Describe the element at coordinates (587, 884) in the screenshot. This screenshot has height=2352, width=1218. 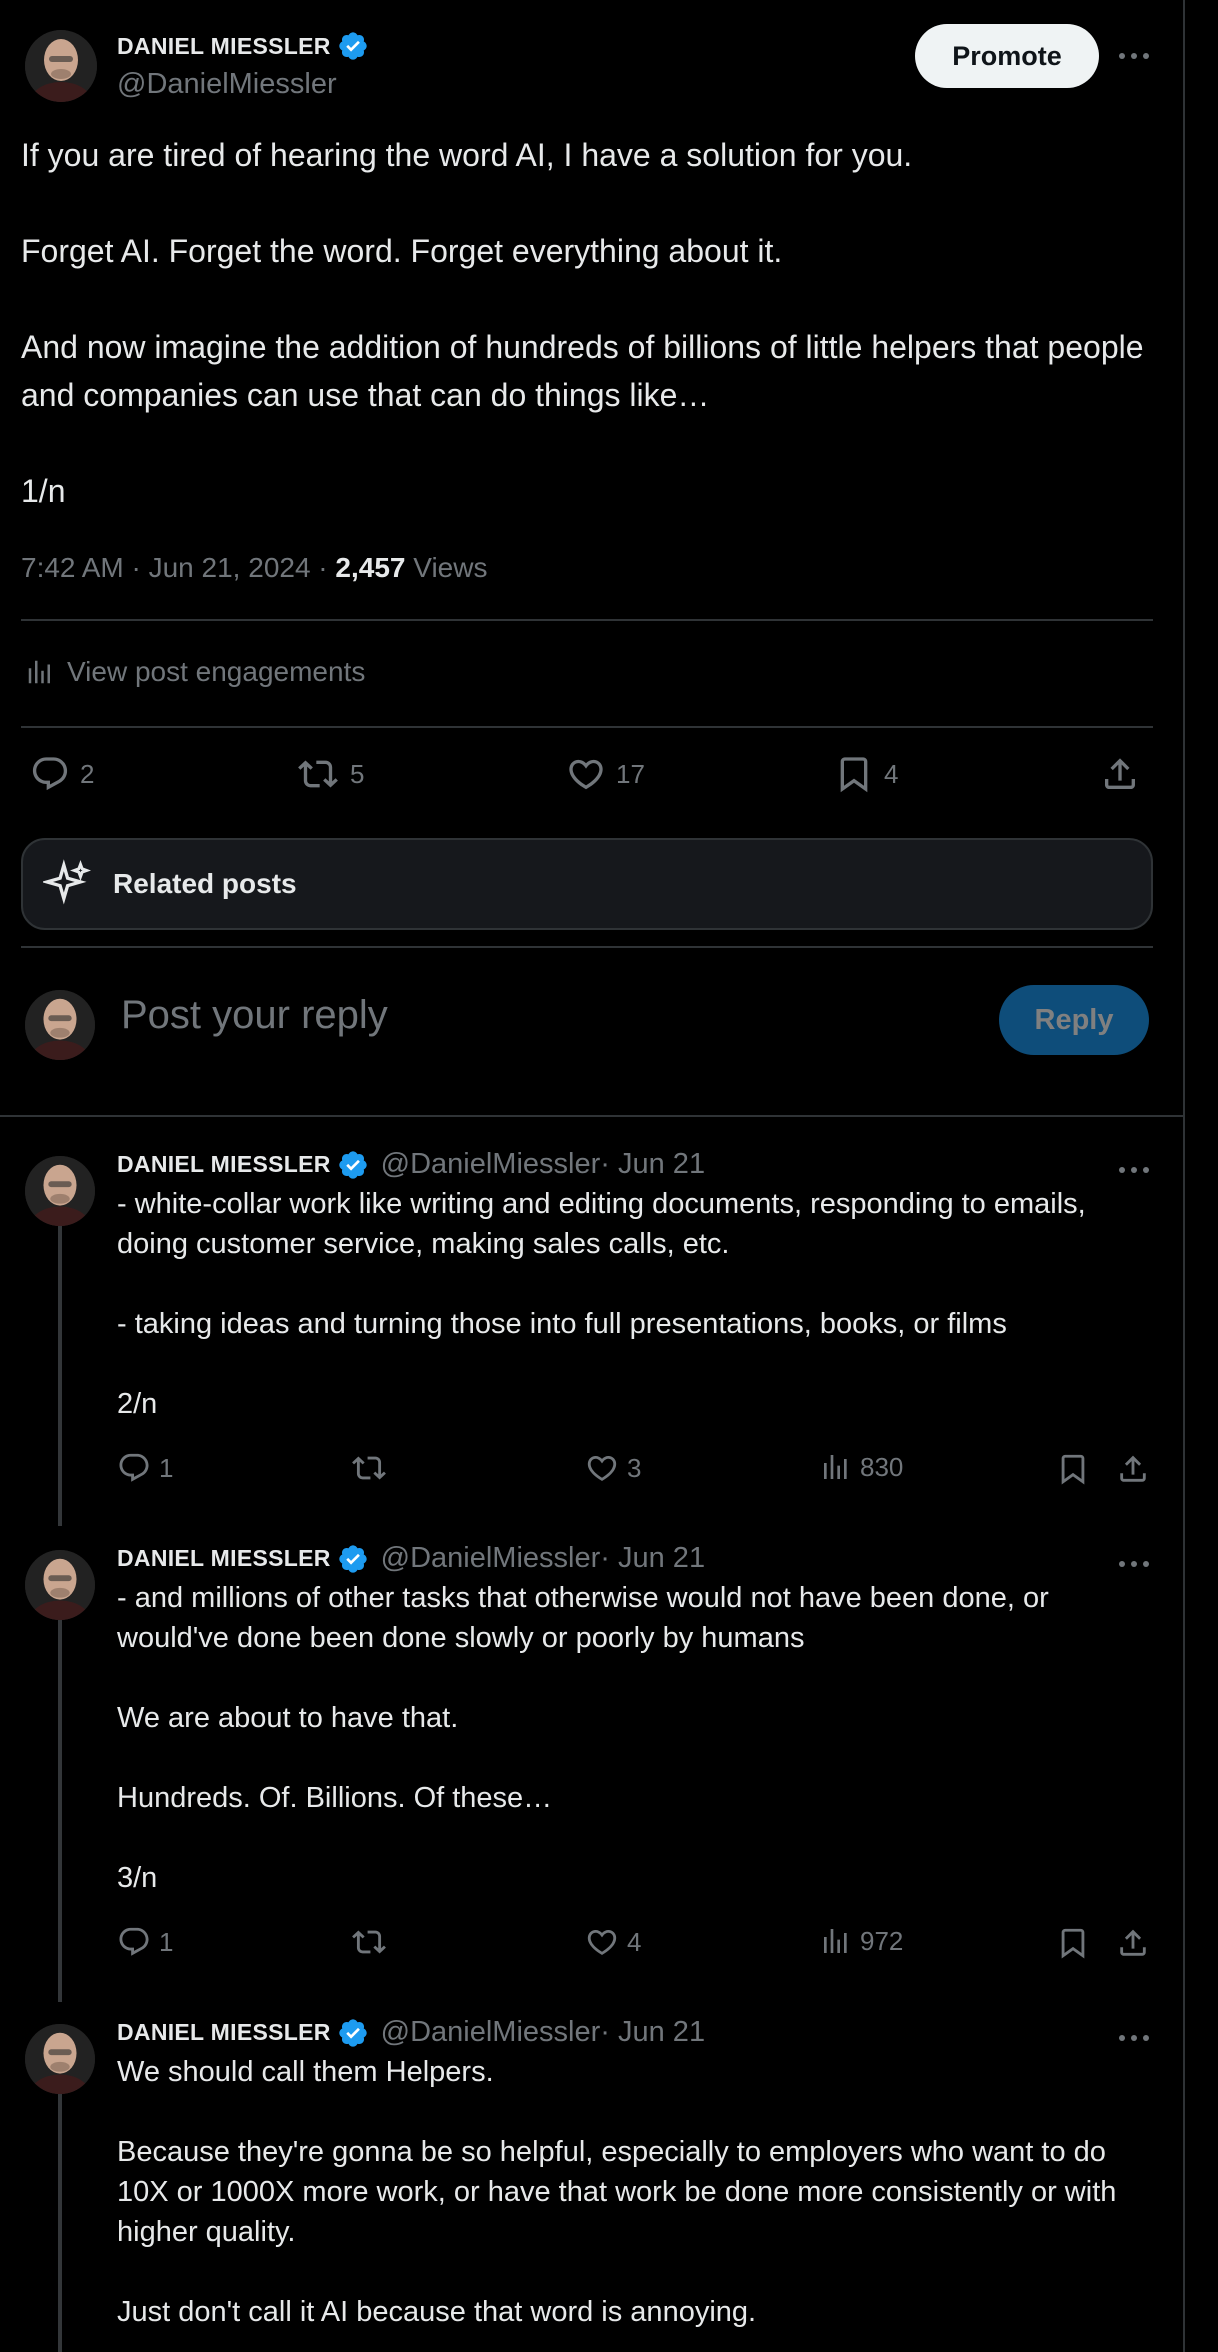
I see `related-posts-button: Related posts` at that location.